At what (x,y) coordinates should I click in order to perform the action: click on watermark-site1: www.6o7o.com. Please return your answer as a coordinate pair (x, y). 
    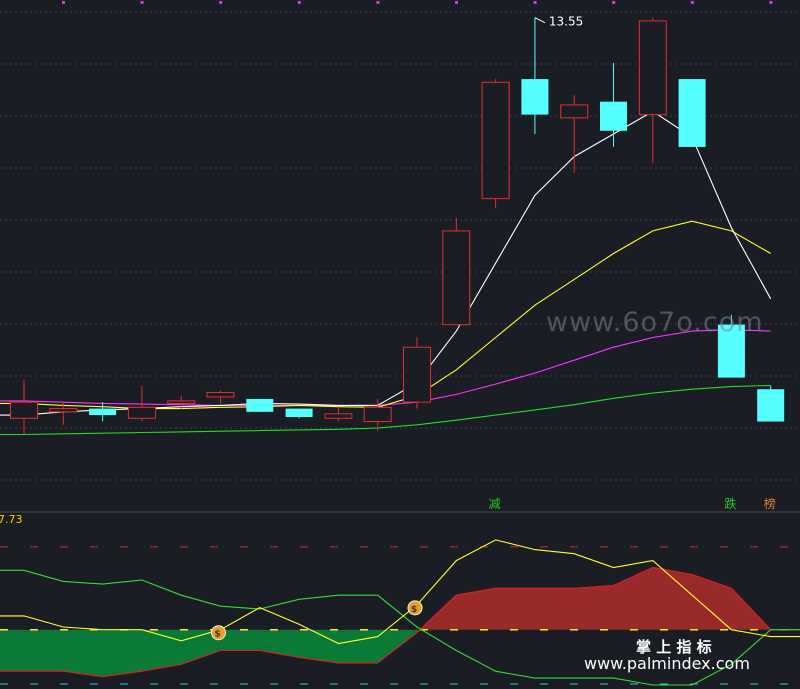
    Looking at the image, I should click on (655, 322).